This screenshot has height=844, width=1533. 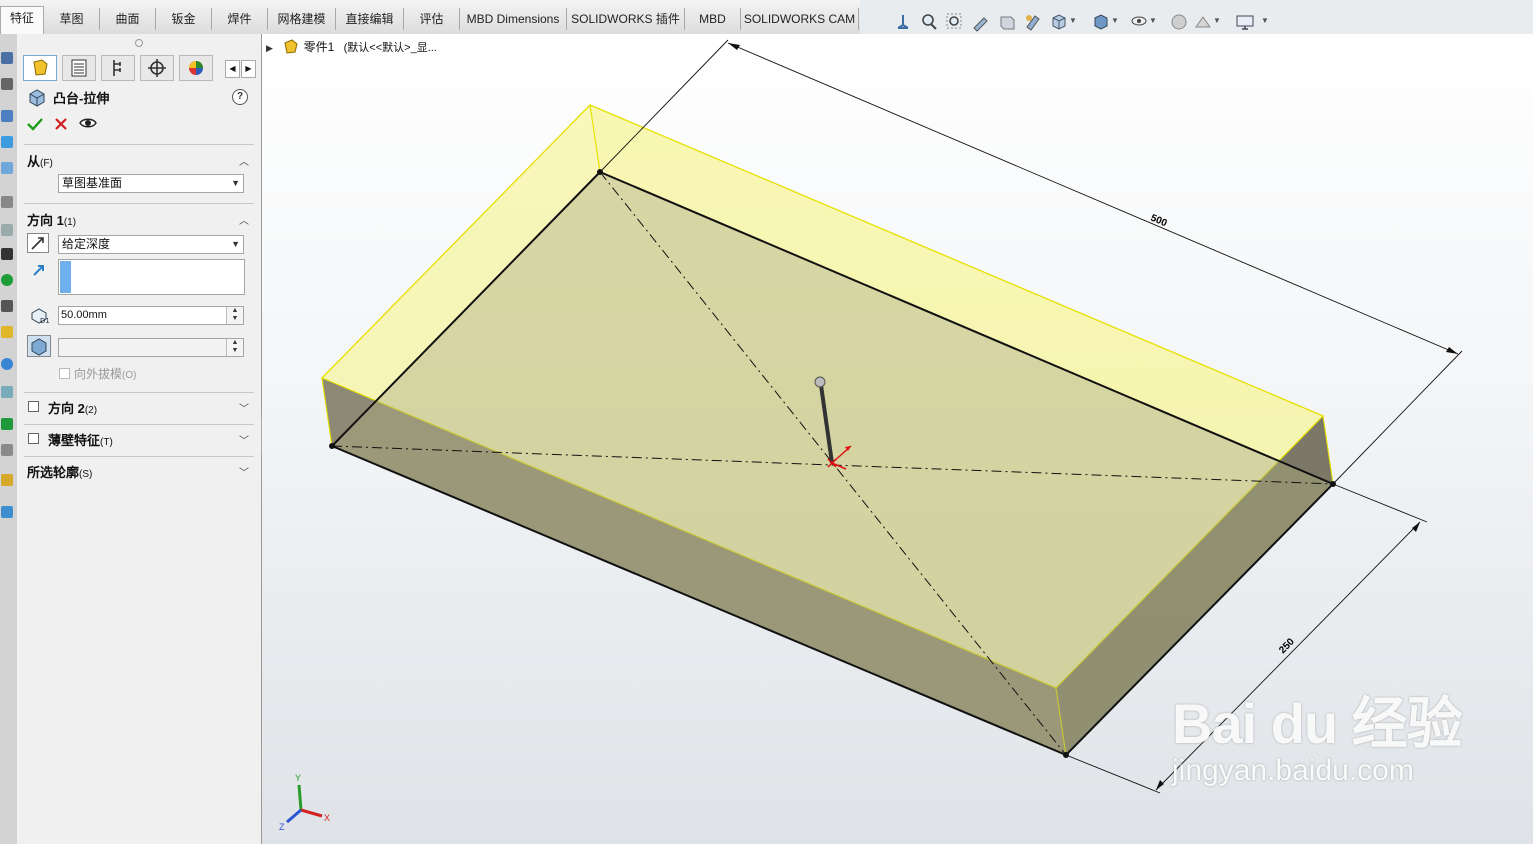 What do you see at coordinates (7, 480) in the screenshot?
I see `design-library-icon` at bounding box center [7, 480].